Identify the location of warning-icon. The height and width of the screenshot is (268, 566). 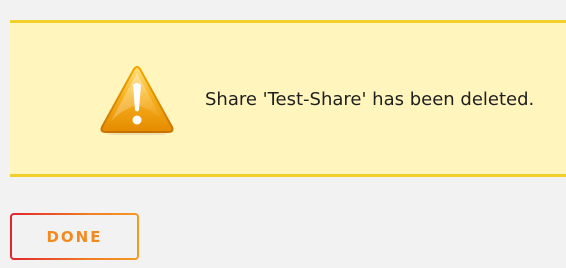
(137, 100).